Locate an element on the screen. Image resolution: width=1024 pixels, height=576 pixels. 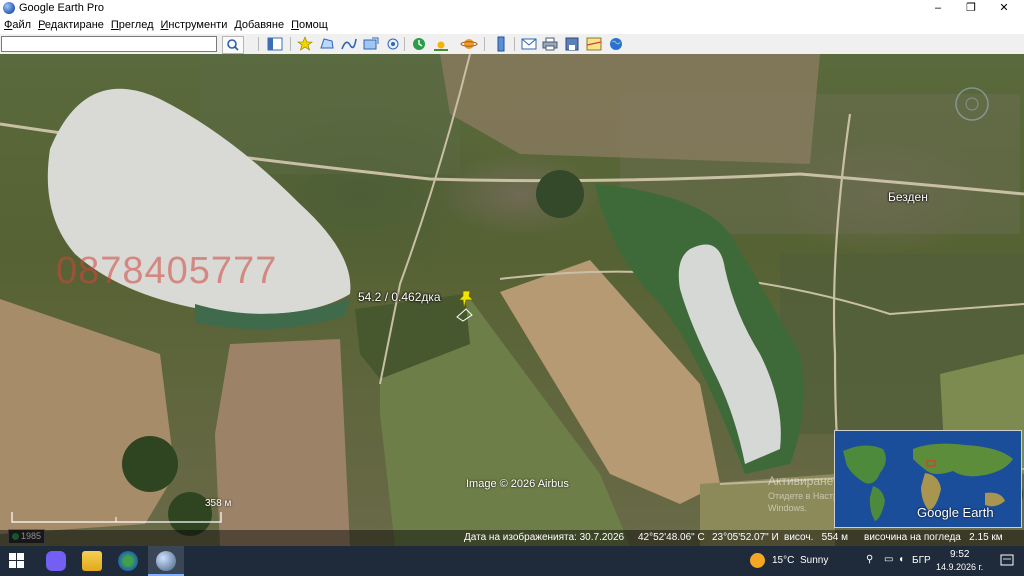
windows-start-icon is located at coordinates (17, 561).